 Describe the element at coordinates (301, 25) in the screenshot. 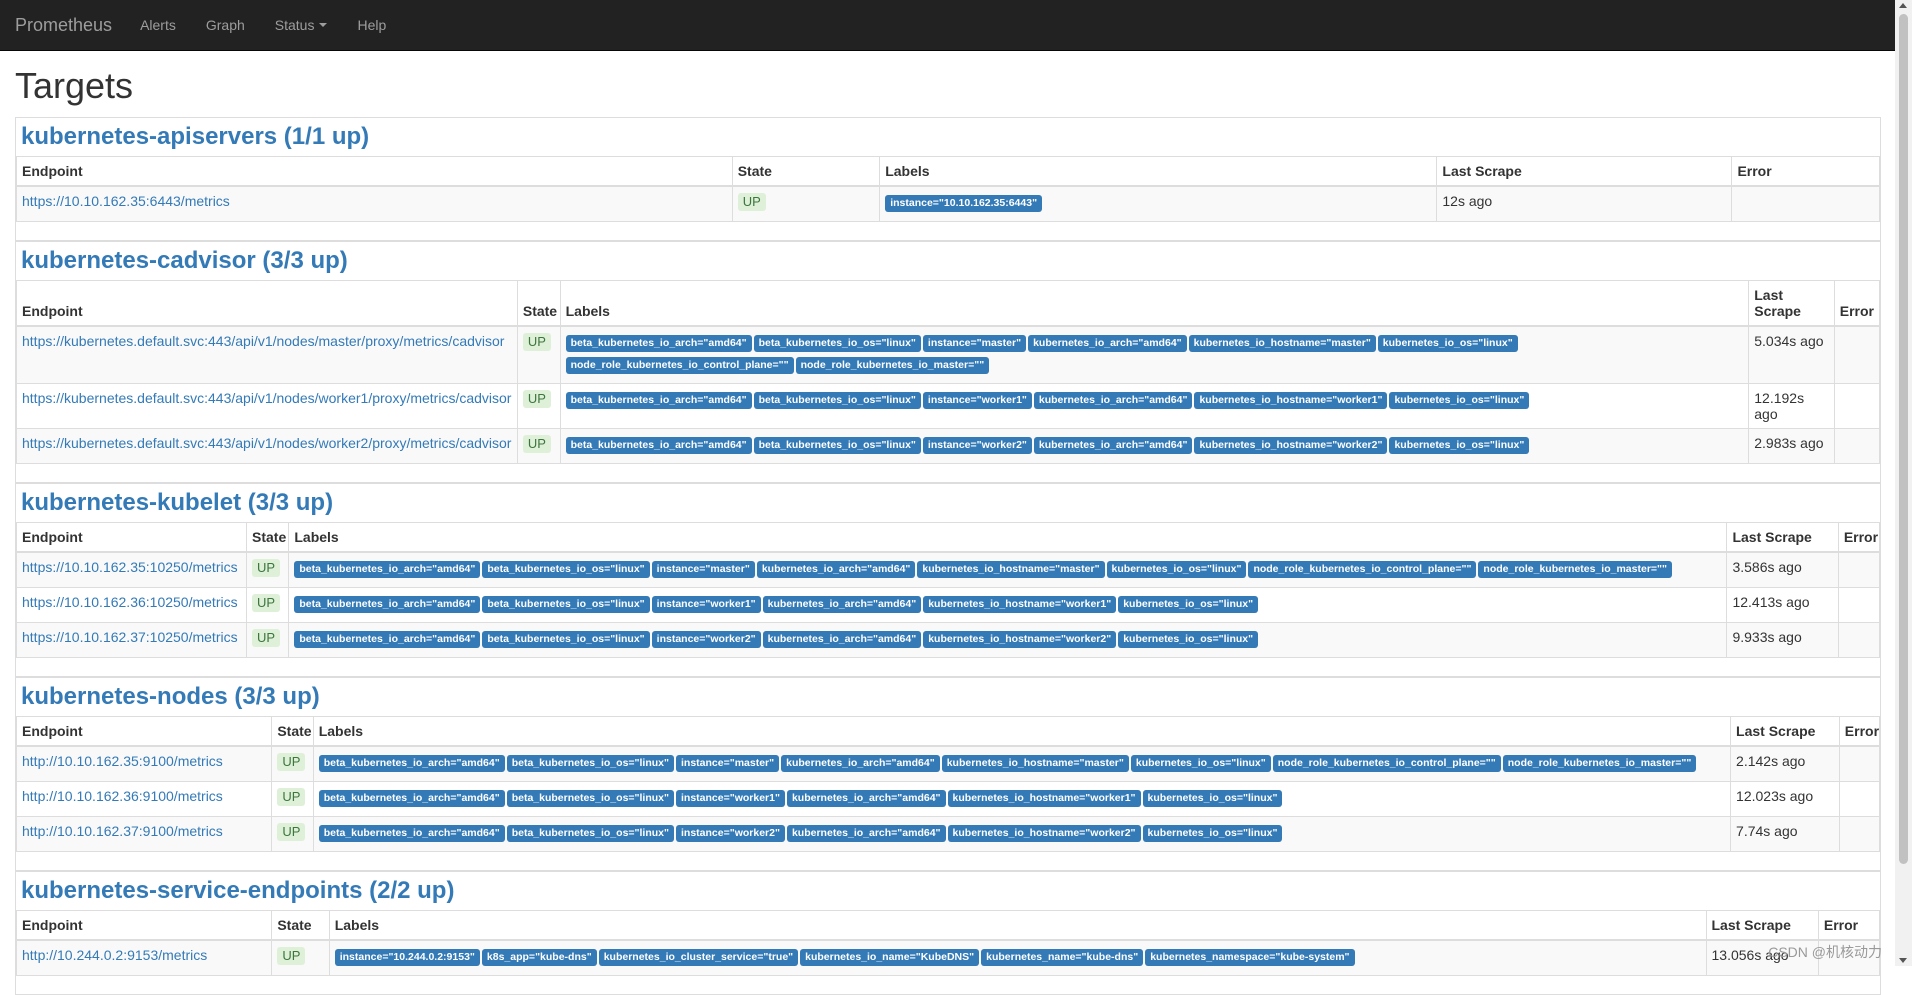

I see `nav-status-dropdown: Status` at that location.